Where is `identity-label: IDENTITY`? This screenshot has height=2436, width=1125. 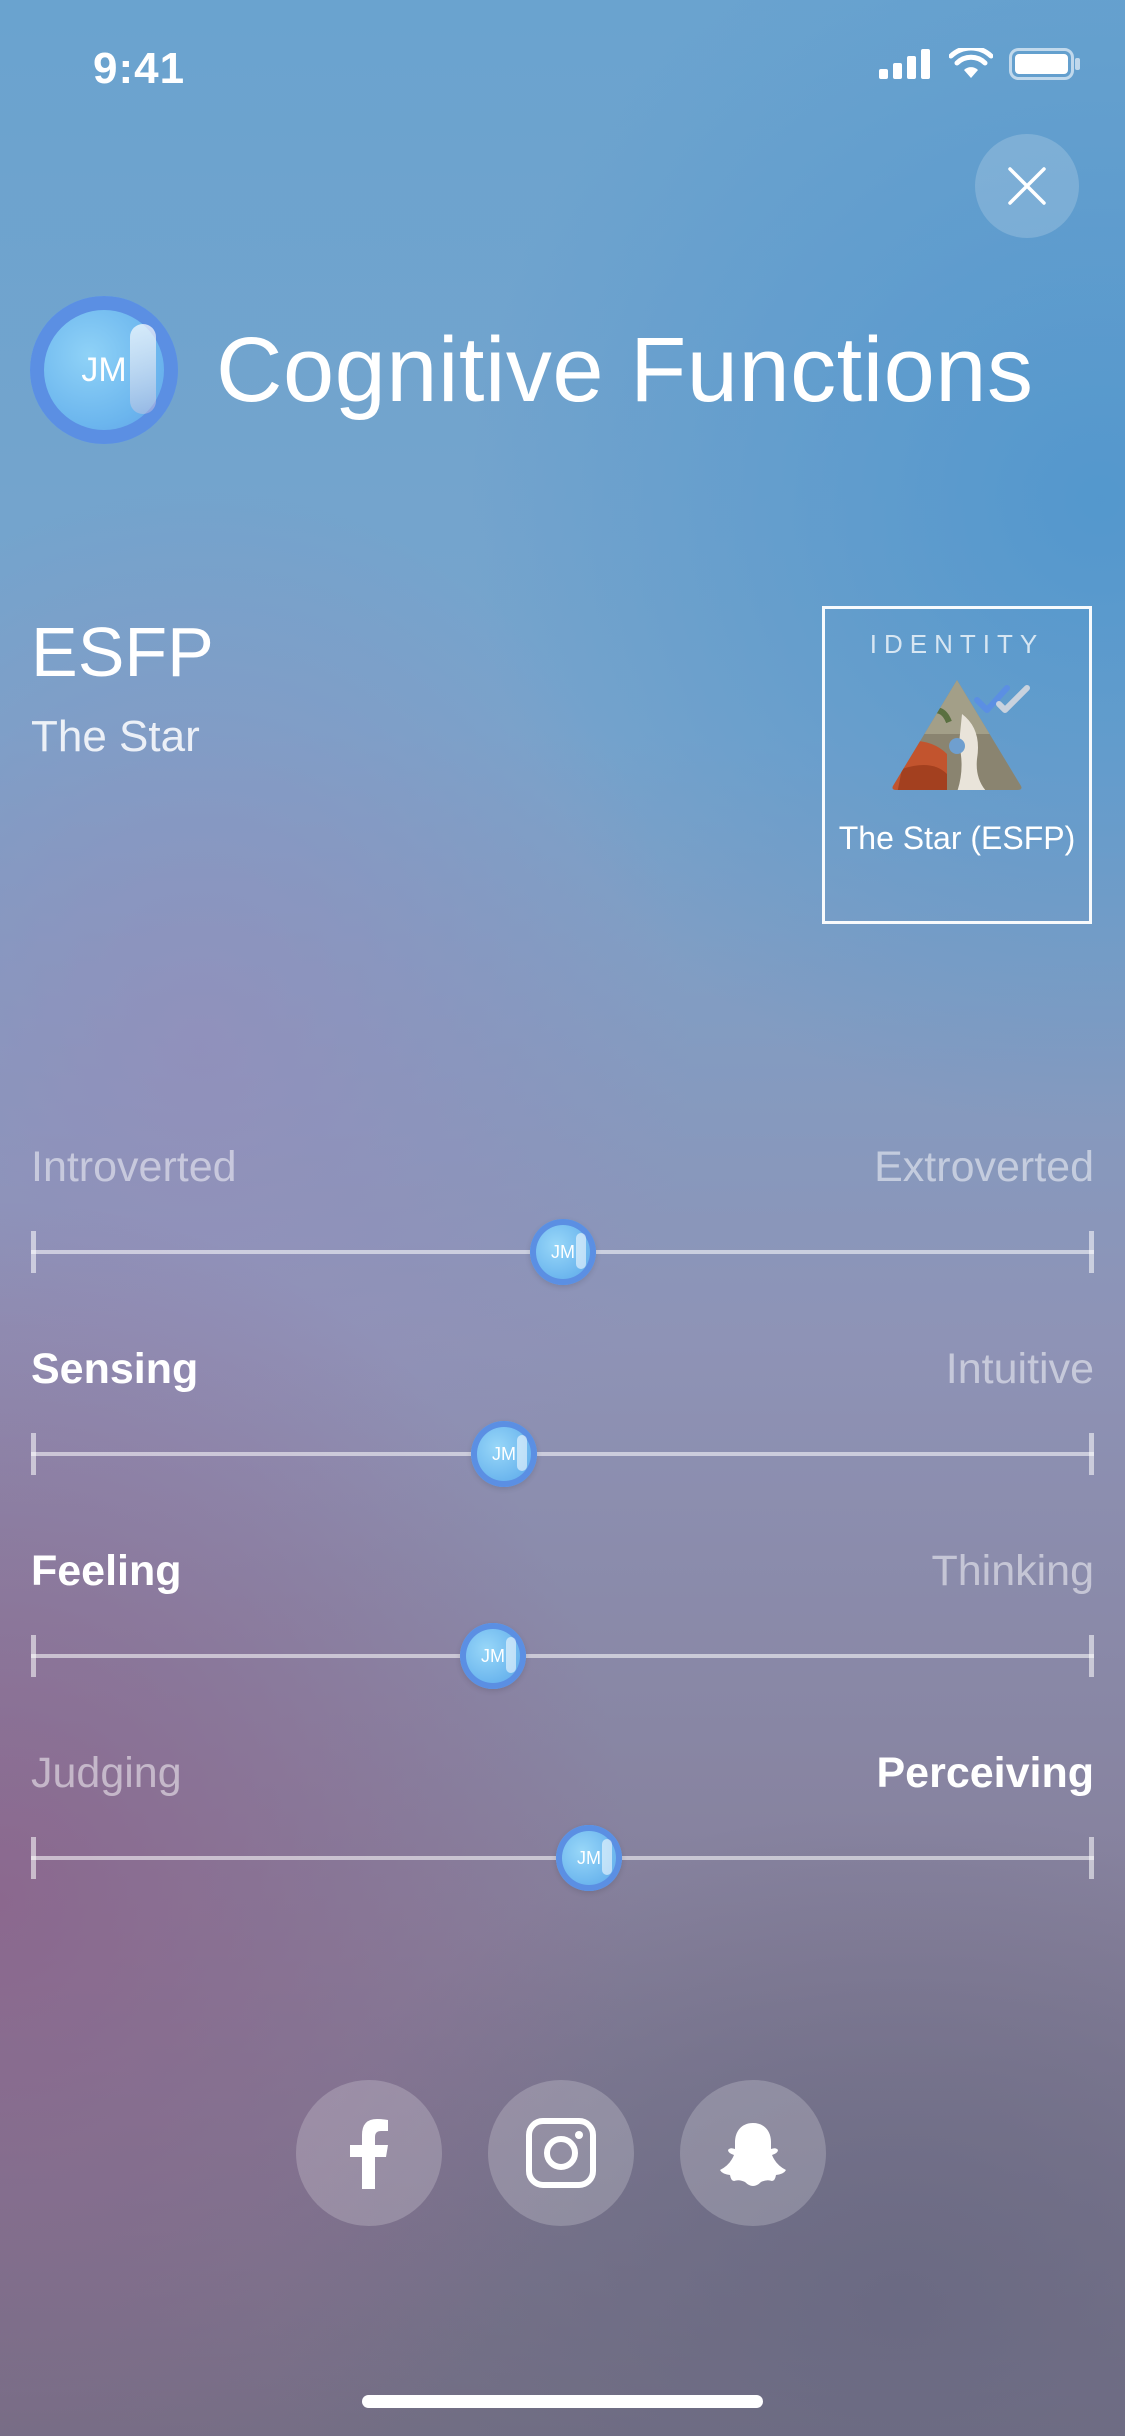
identity-label: IDENTITY is located at coordinates (957, 644).